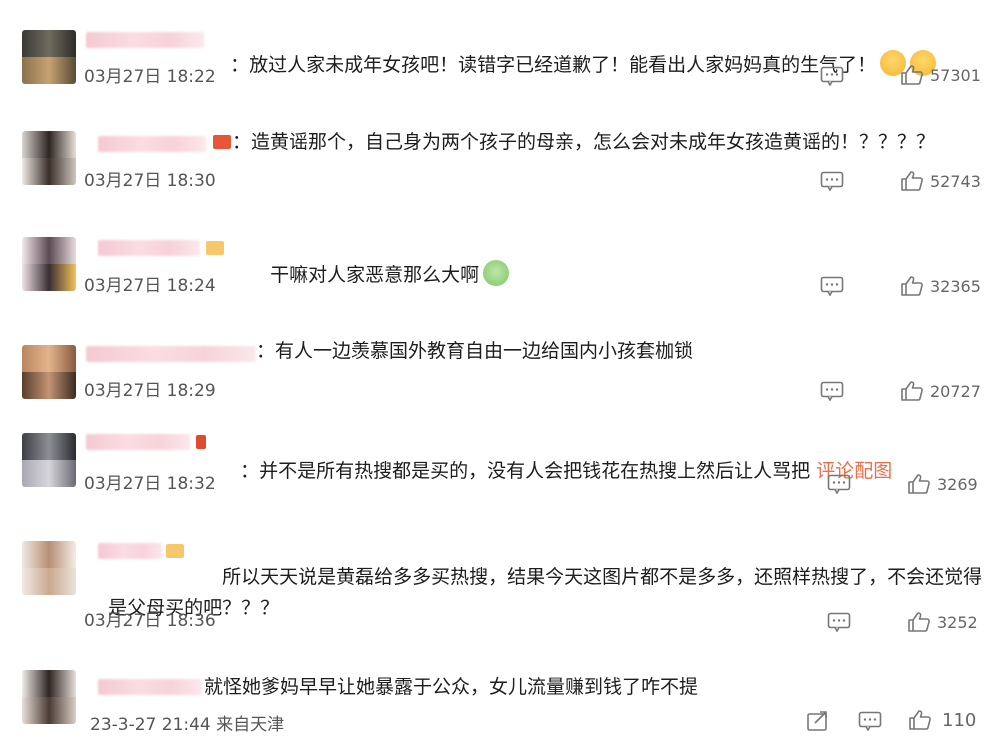 The image size is (1000, 753). I want to click on like-count: 110, so click(959, 720).